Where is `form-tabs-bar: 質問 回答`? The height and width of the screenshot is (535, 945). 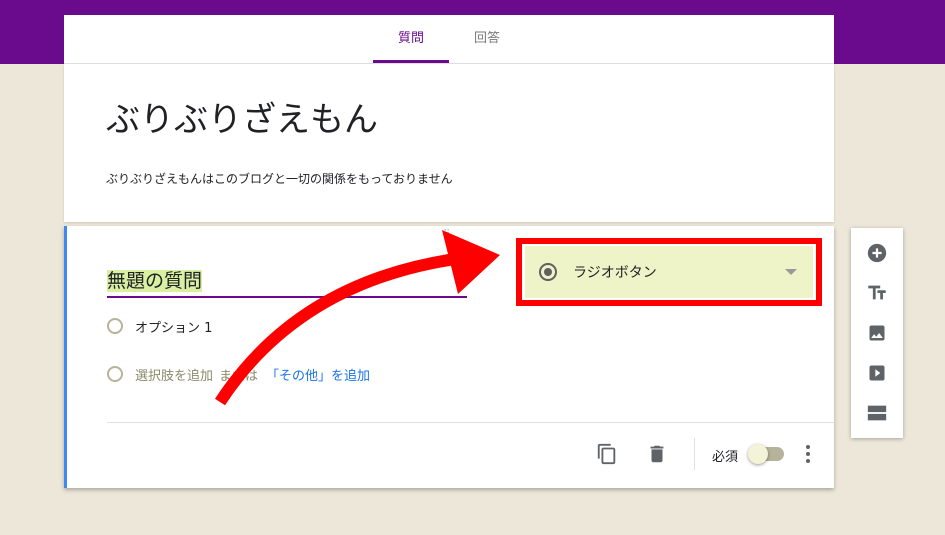
form-tabs-bar: 質問 回答 is located at coordinates (449, 39).